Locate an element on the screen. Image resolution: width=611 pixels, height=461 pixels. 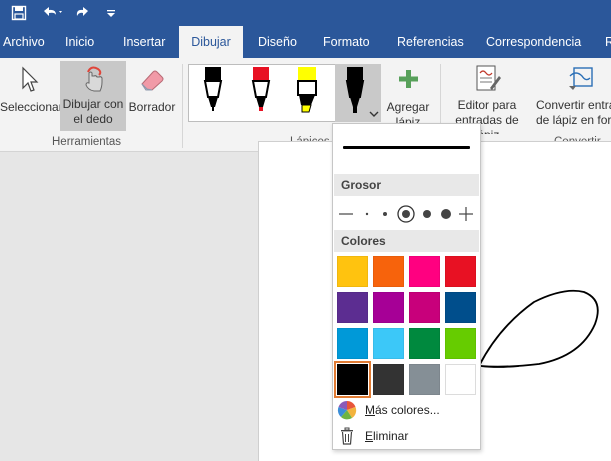
undo-button is located at coordinates (53, 13).